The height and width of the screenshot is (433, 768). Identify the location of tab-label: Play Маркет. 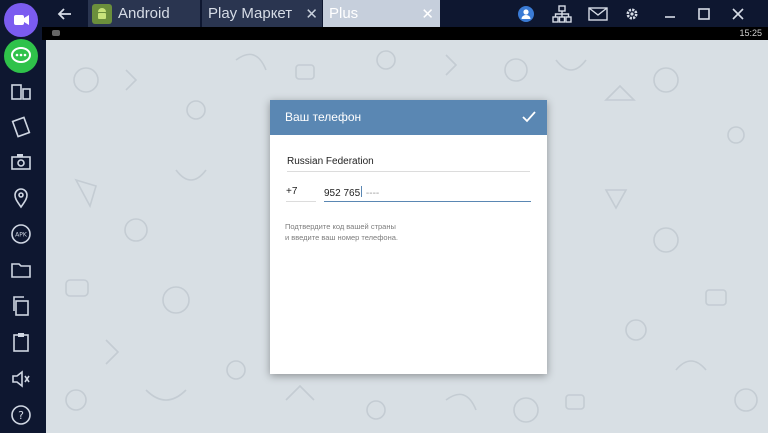
(250, 13).